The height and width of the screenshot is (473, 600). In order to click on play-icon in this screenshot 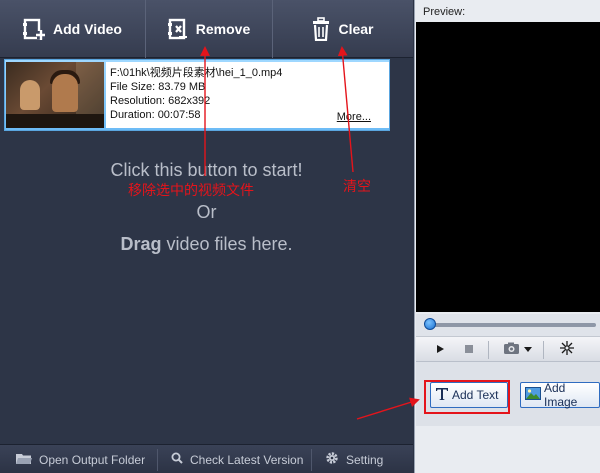, I will do `click(440, 350)`.